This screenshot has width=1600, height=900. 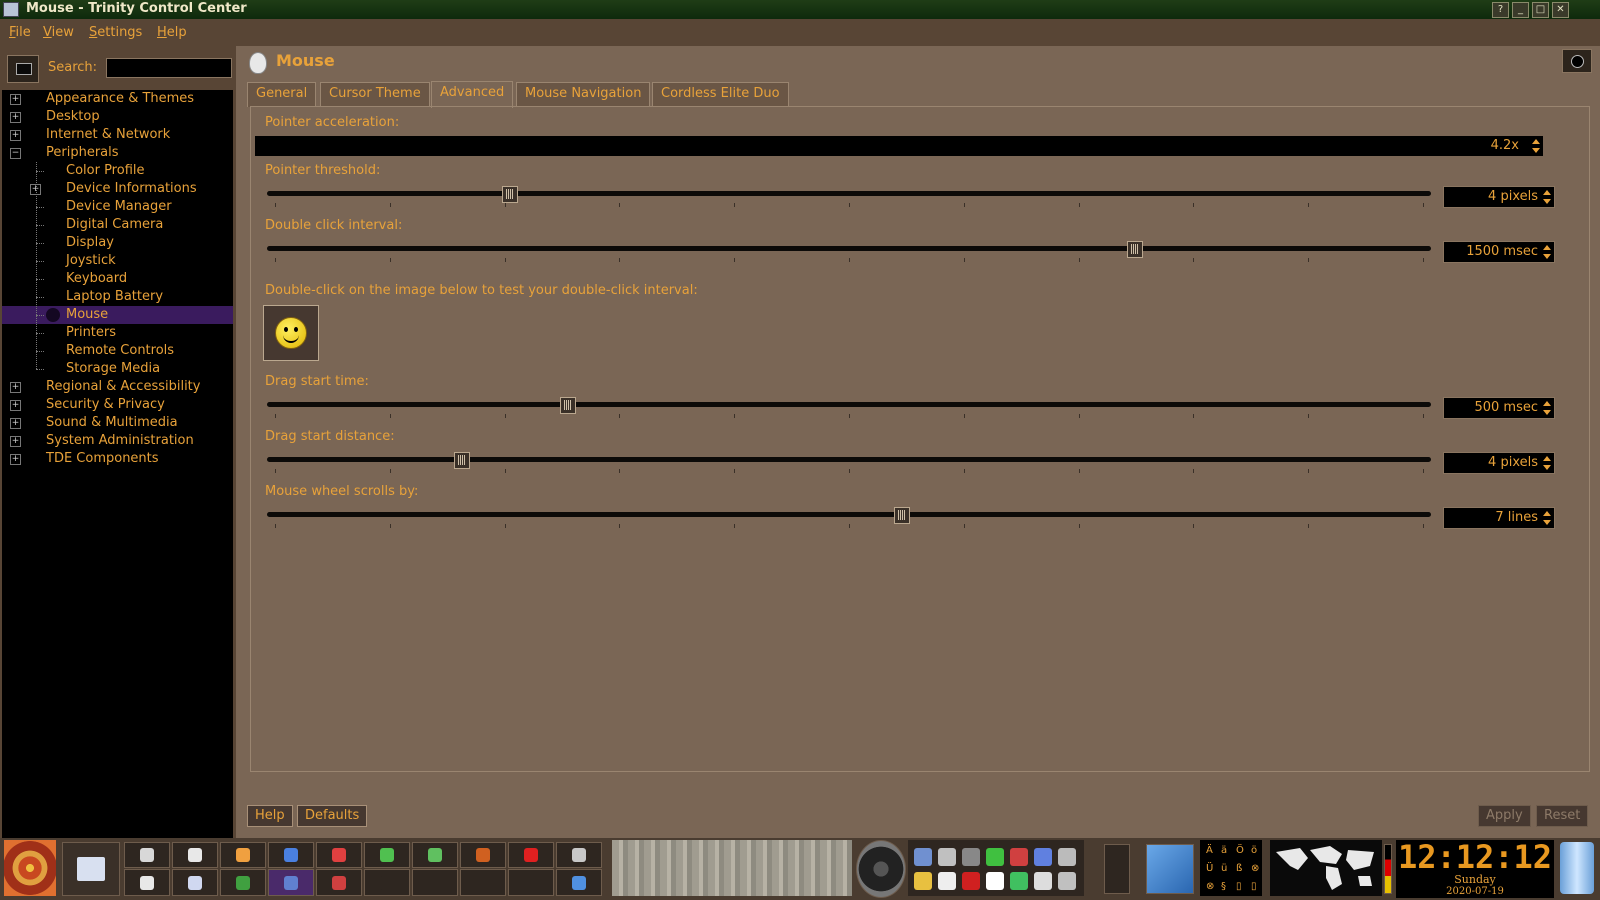 What do you see at coordinates (579, 855) in the screenshot?
I see `terminal-icon` at bounding box center [579, 855].